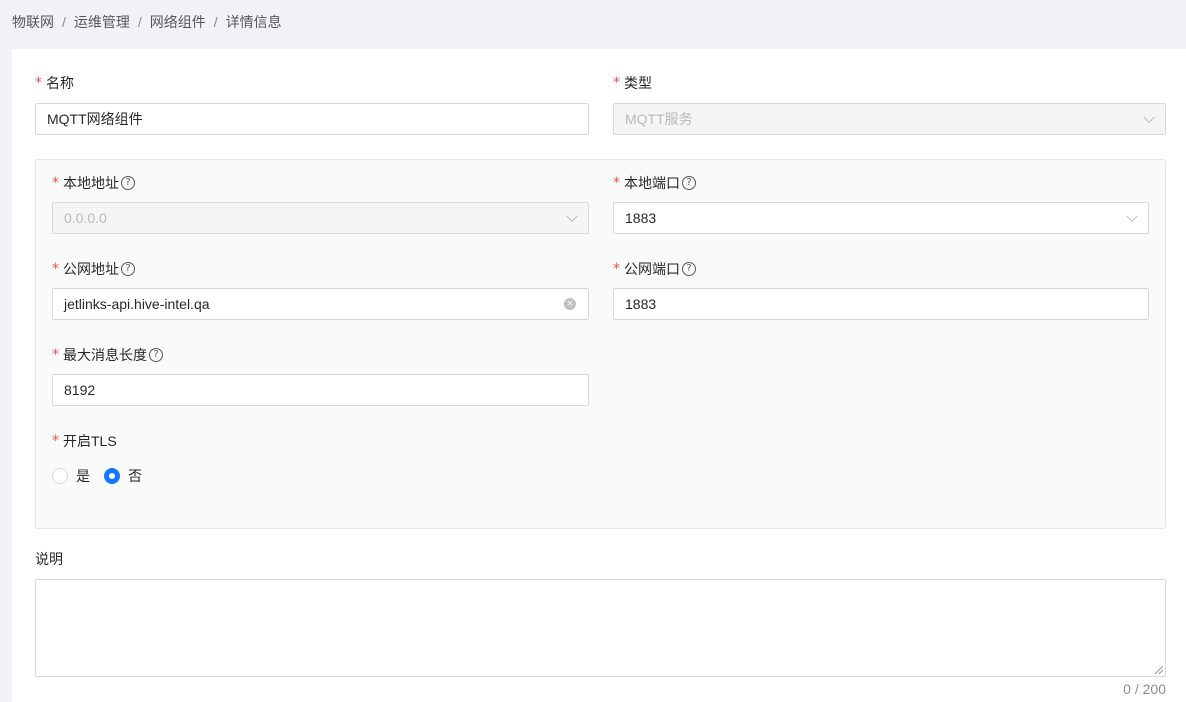  I want to click on name-input: MQTT网络组件, so click(312, 119).